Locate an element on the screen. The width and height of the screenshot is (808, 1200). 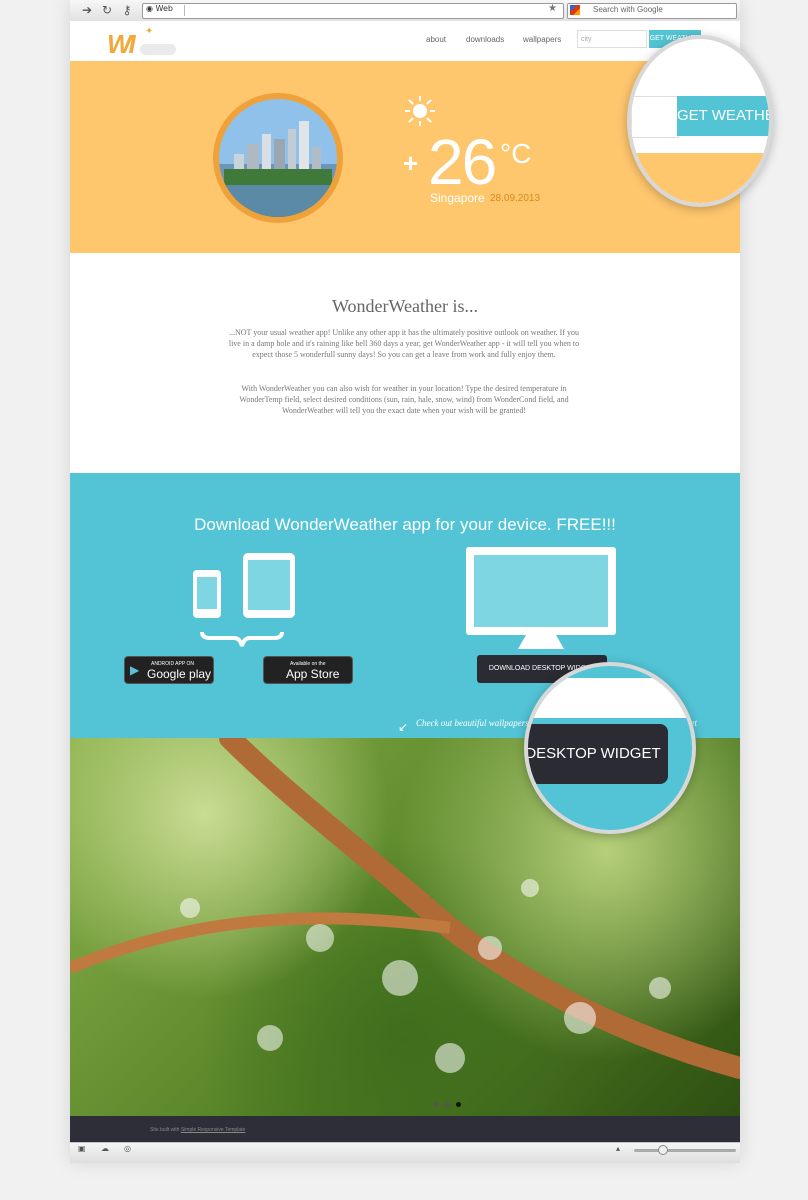
nav-wallpapers: wallpapers is located at coordinates (542, 39).